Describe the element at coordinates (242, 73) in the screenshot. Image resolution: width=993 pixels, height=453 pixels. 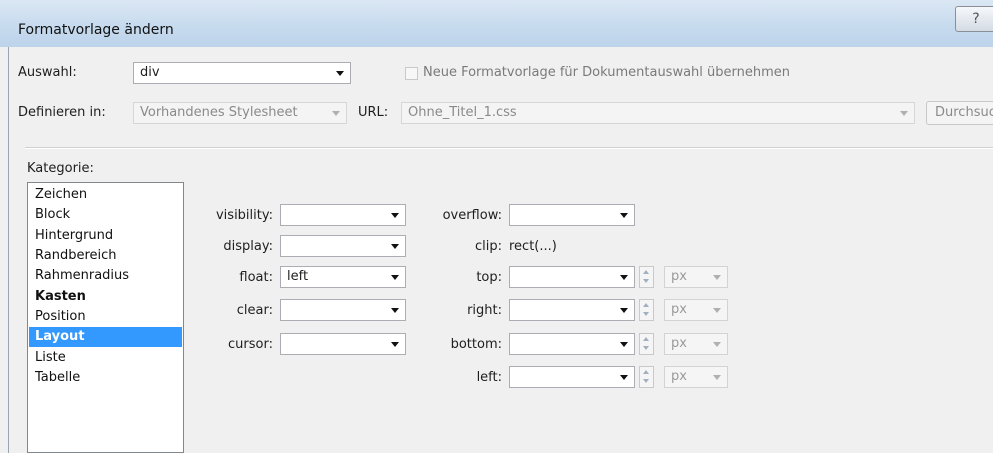
I see `selection-combo: div` at that location.